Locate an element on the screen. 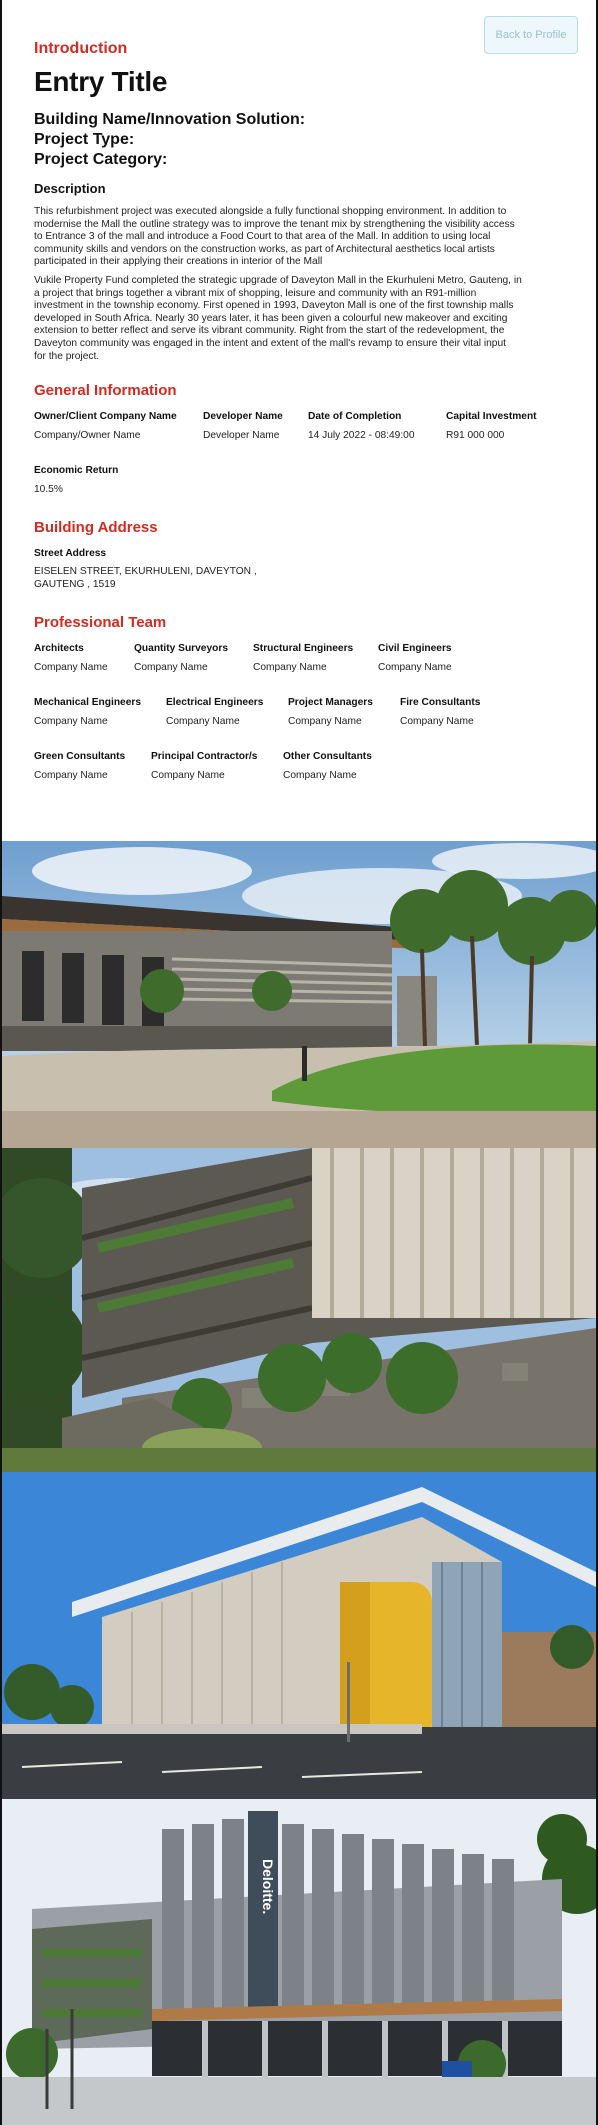  team-role-label: Mechanical Engineers is located at coordinates (88, 702).